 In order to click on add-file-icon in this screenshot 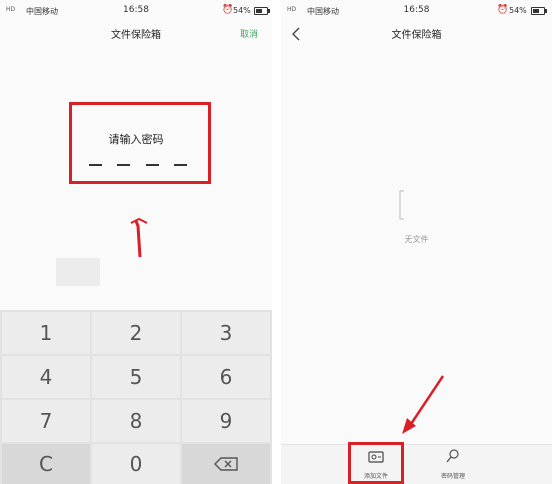, I will do `click(376, 457)`.